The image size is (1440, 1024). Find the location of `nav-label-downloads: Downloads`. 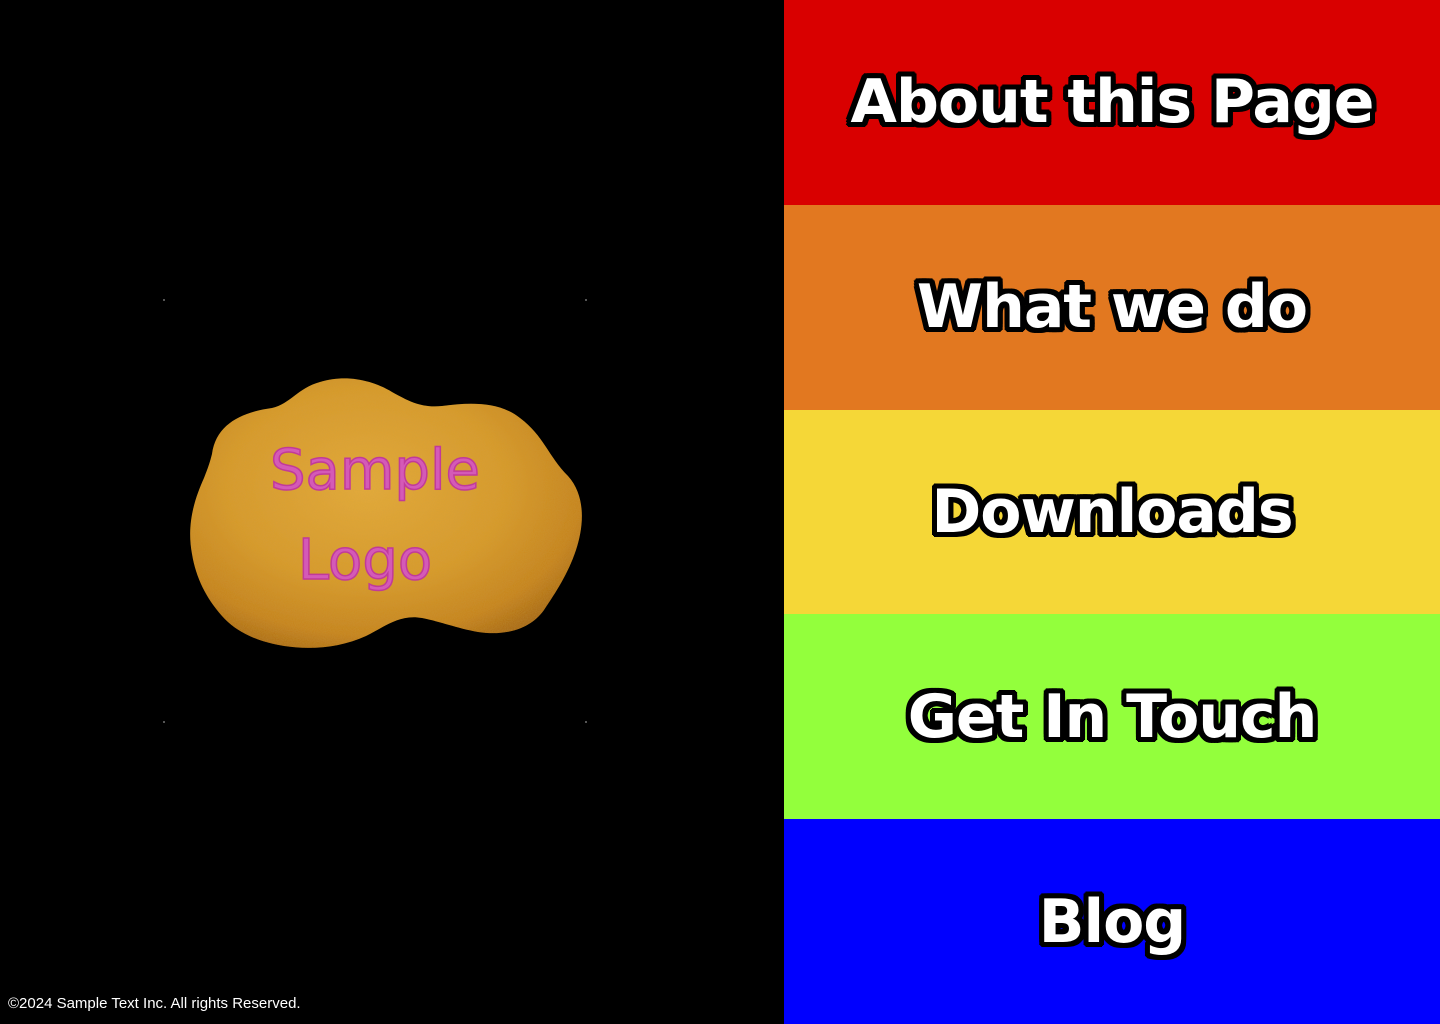

nav-label-downloads: Downloads is located at coordinates (1112, 511).